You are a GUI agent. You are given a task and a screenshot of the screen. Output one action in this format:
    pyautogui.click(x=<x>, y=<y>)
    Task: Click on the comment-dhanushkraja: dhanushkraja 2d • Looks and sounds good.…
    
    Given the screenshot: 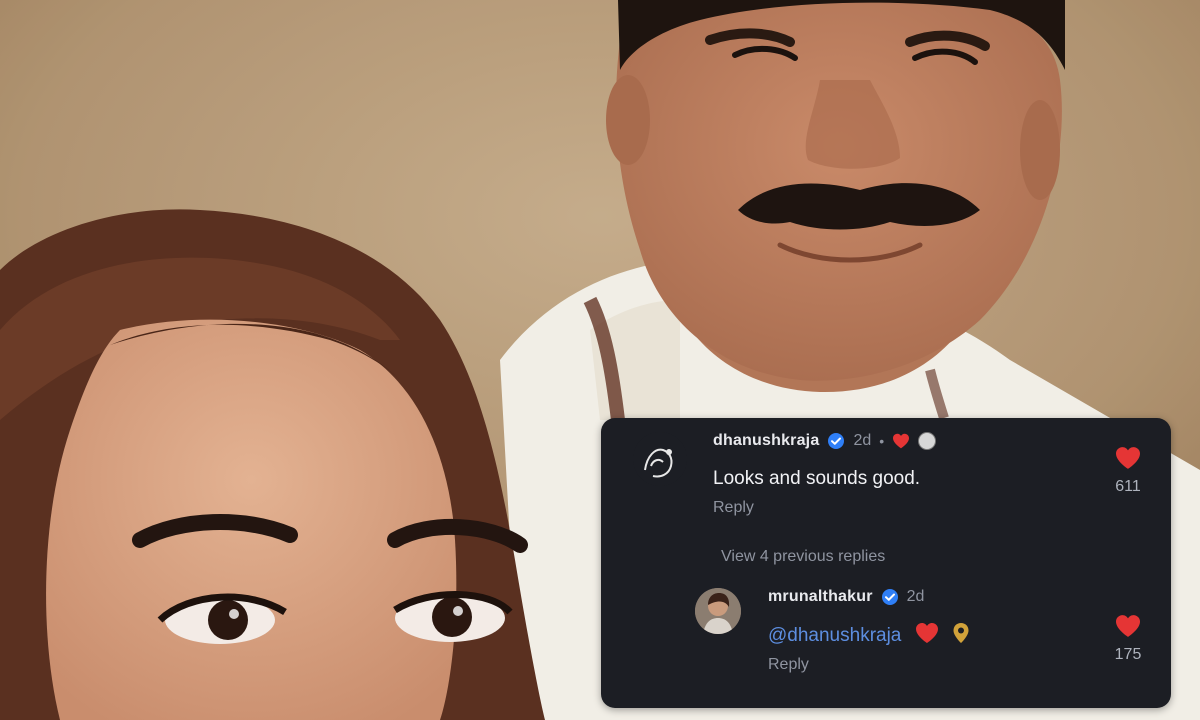 What is the action you would take?
    pyautogui.click(x=886, y=473)
    